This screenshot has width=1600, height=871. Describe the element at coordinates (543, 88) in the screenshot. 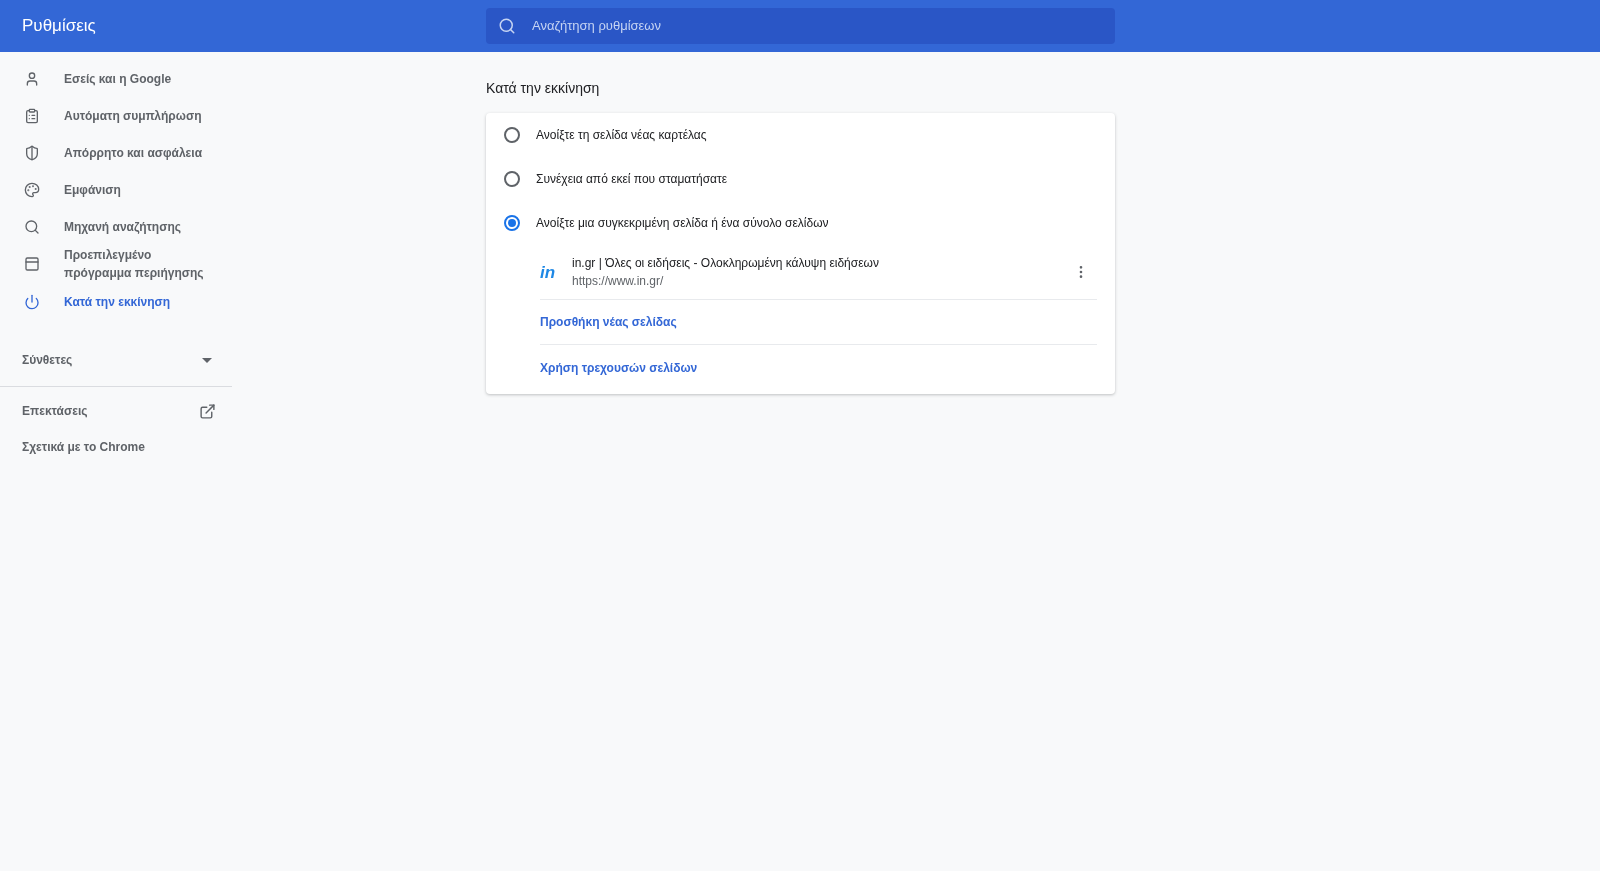

I see `section-title: Κατά την εκκίνηση` at that location.